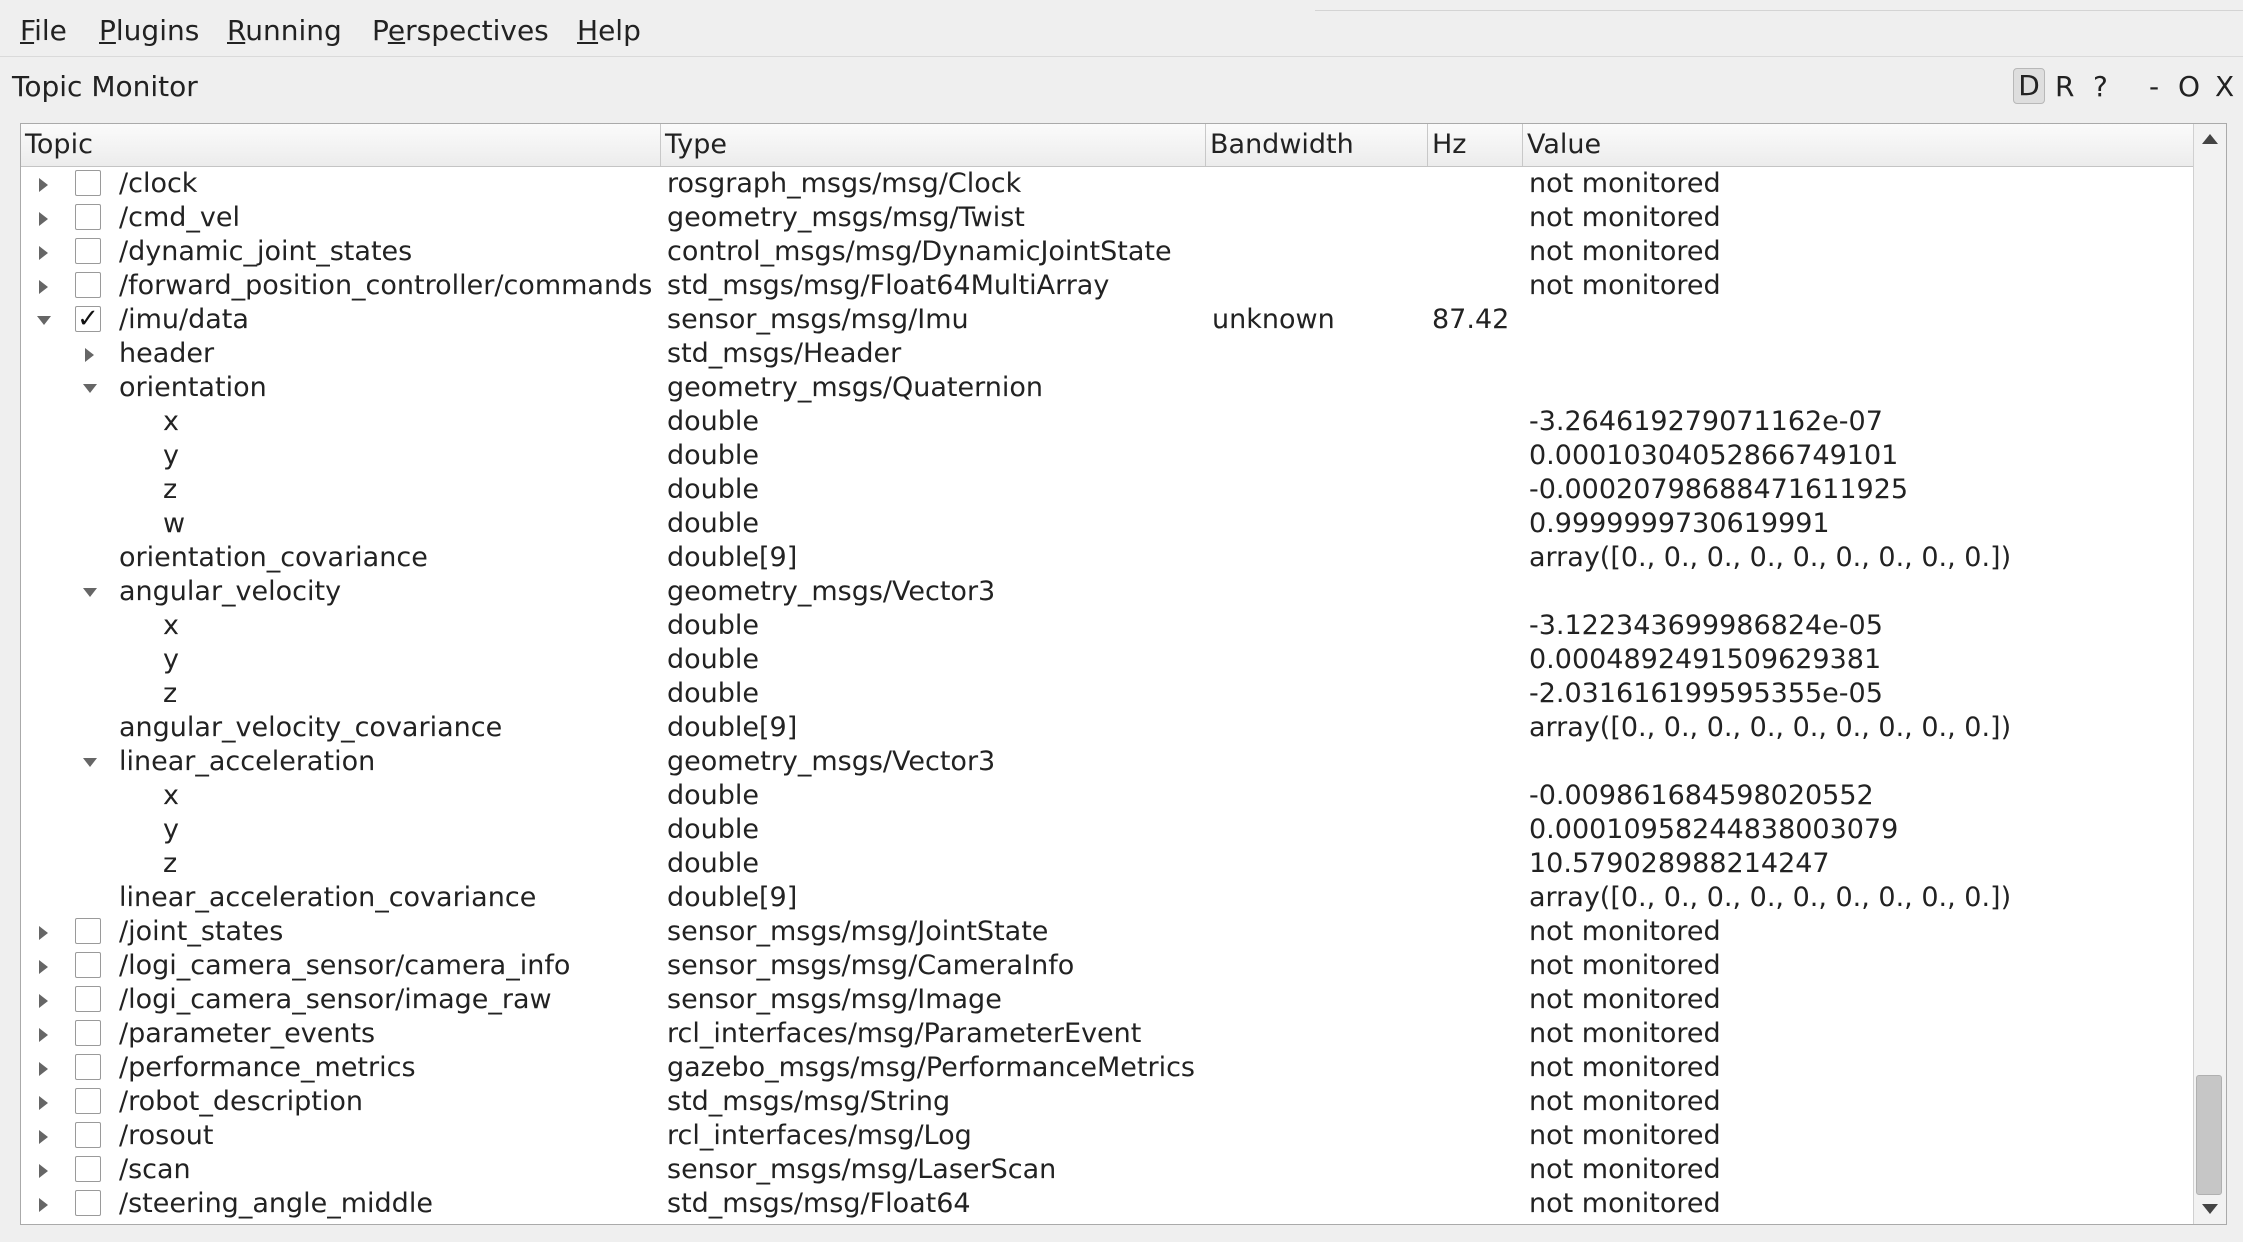  I want to click on field-row: z double -2.031616199595355e-05, so click(1107, 694).